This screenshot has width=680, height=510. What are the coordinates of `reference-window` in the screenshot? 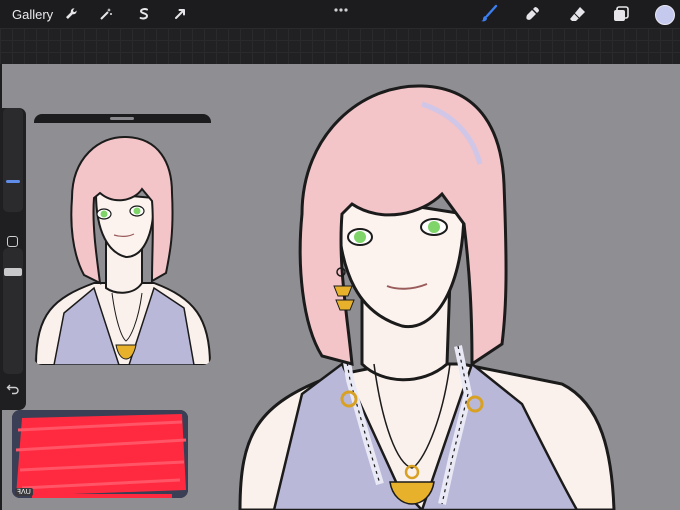 It's located at (122, 239).